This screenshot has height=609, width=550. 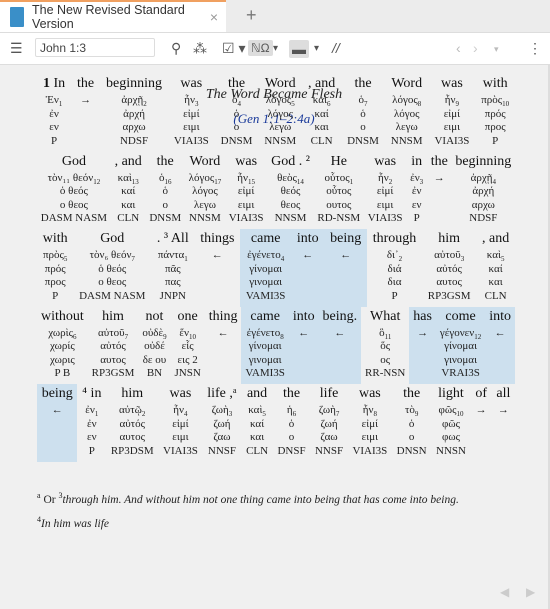 I want to click on more-options-icon: ⋮, so click(x=535, y=48).